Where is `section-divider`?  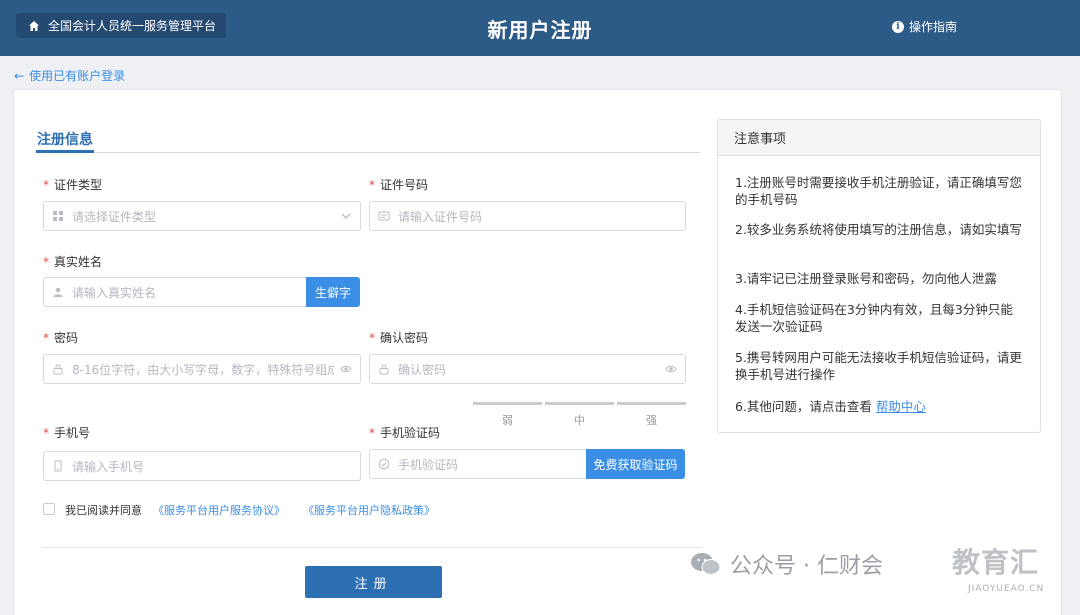 section-divider is located at coordinates (368, 152).